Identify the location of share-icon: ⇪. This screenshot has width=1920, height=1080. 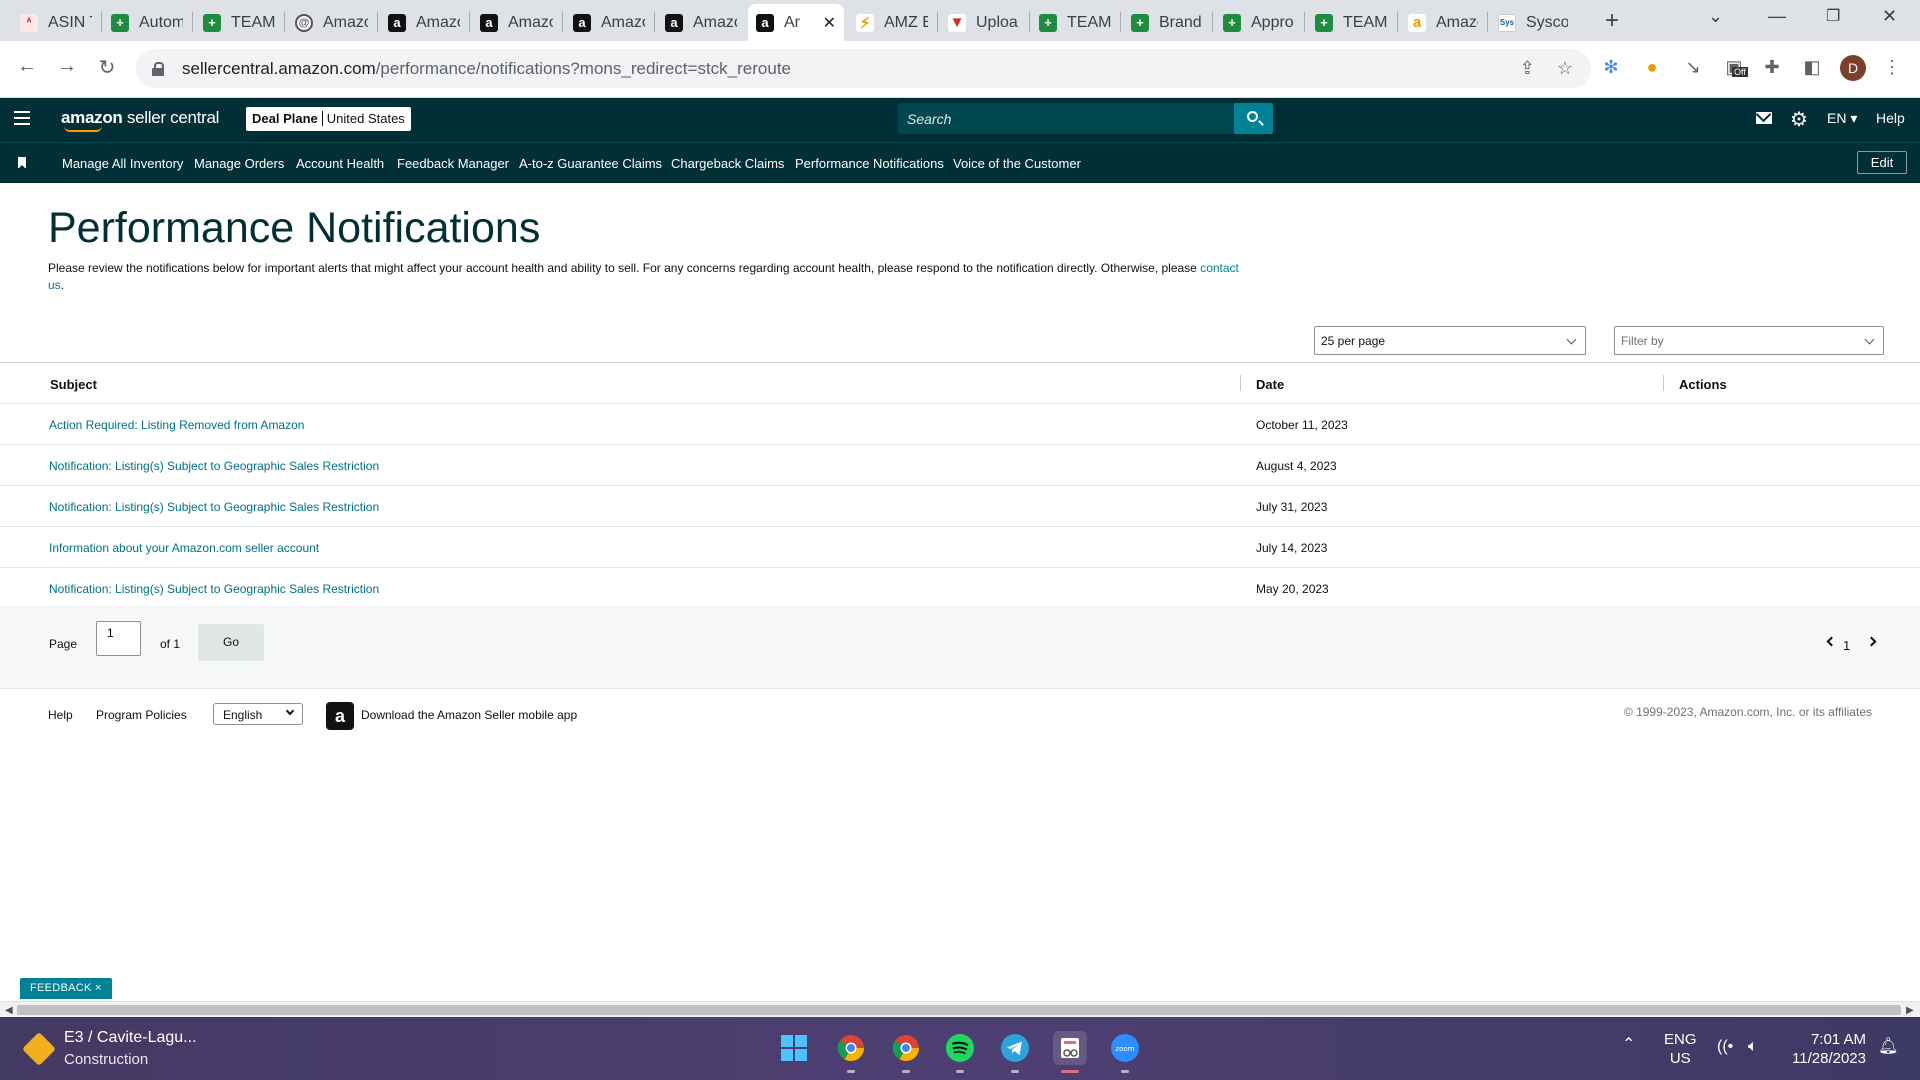
(1527, 68).